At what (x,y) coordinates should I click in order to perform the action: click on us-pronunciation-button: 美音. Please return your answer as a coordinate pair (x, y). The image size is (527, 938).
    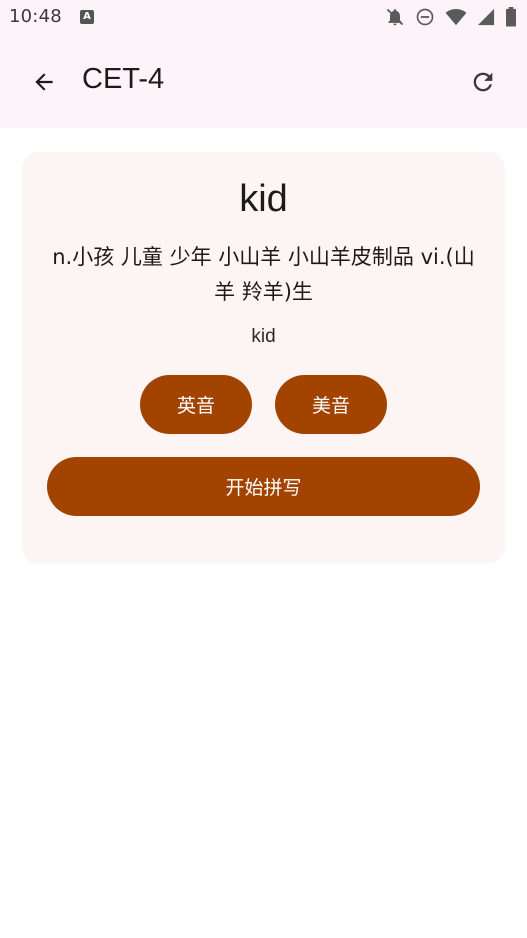
    Looking at the image, I should click on (331, 404).